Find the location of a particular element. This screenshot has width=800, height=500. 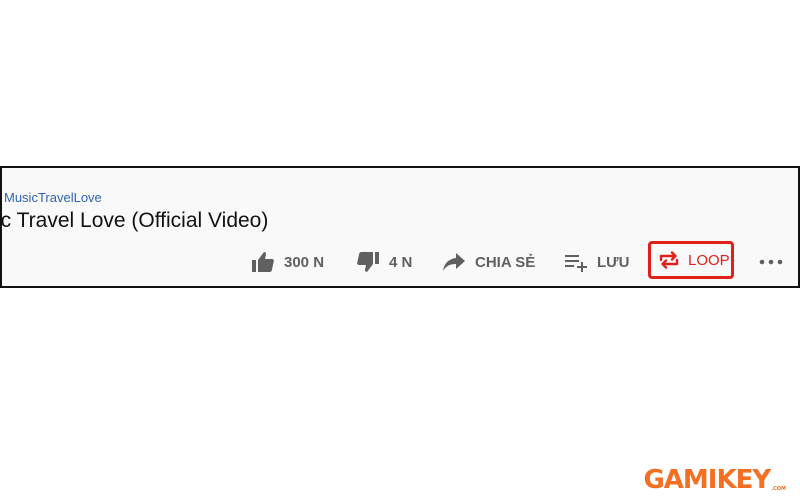

save-label: LƯU is located at coordinates (613, 262).